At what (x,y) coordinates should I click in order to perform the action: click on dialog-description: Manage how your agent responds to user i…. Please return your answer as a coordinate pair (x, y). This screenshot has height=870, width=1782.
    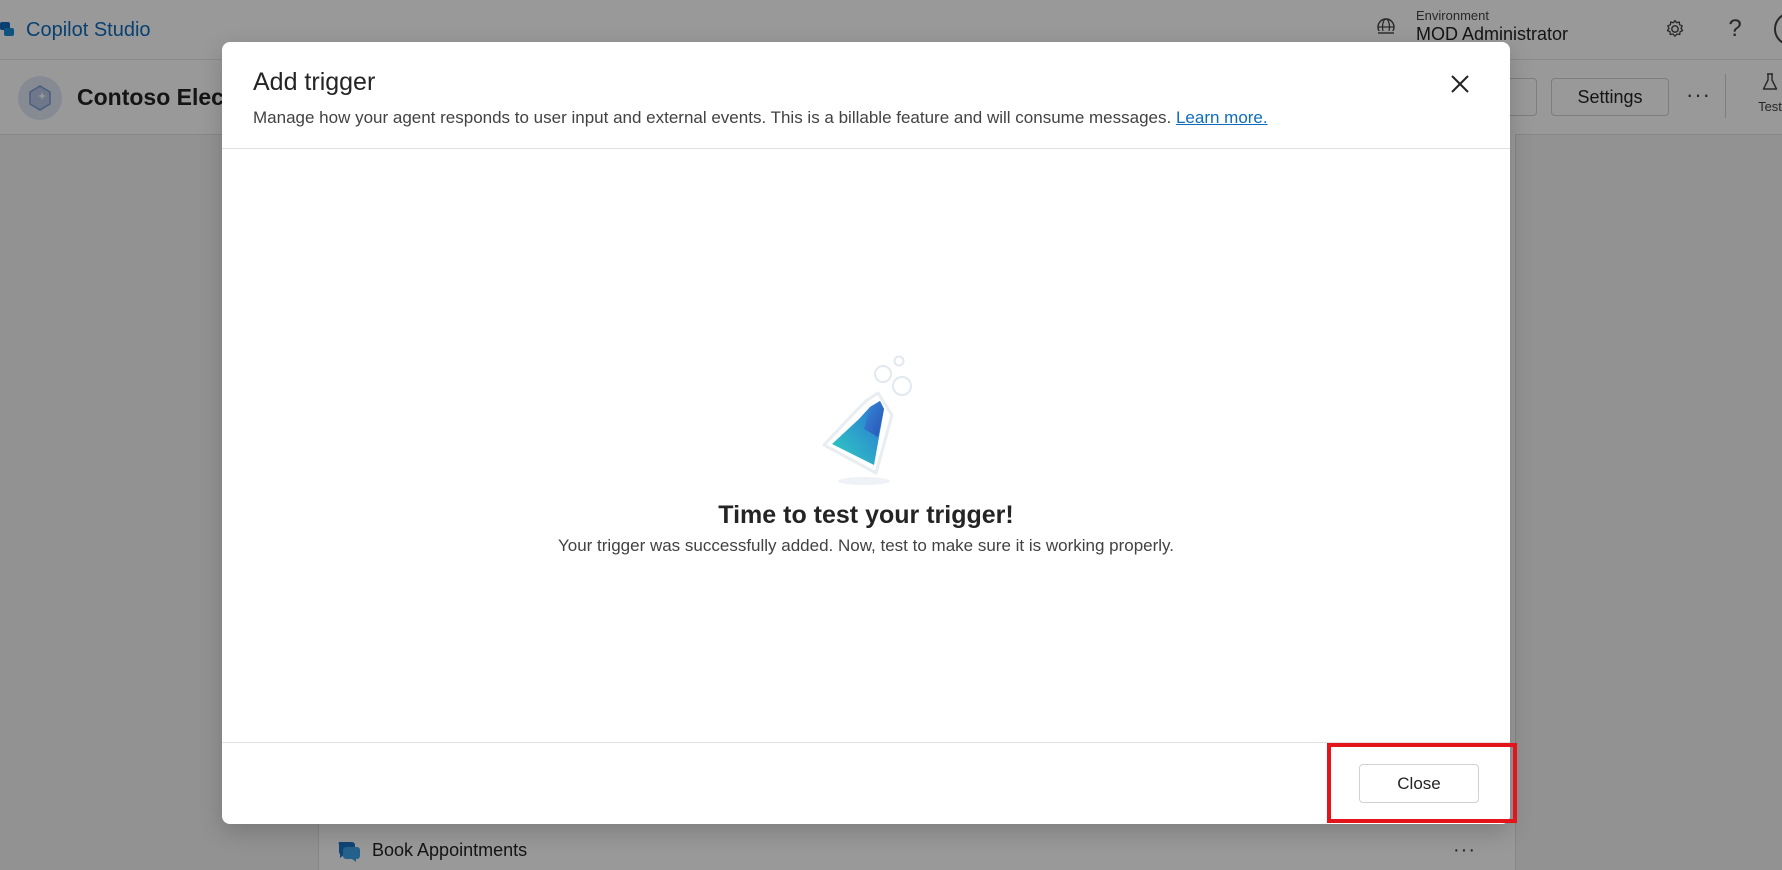
    Looking at the image, I should click on (760, 118).